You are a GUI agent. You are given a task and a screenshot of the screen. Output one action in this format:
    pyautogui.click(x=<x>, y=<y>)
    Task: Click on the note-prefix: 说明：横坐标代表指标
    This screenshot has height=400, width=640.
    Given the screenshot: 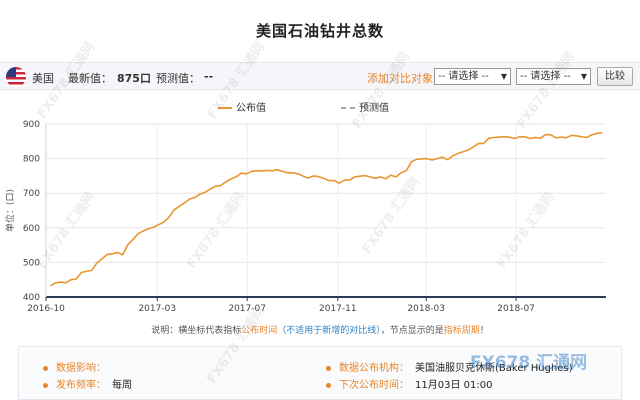 What is the action you would take?
    pyautogui.click(x=196, y=331)
    